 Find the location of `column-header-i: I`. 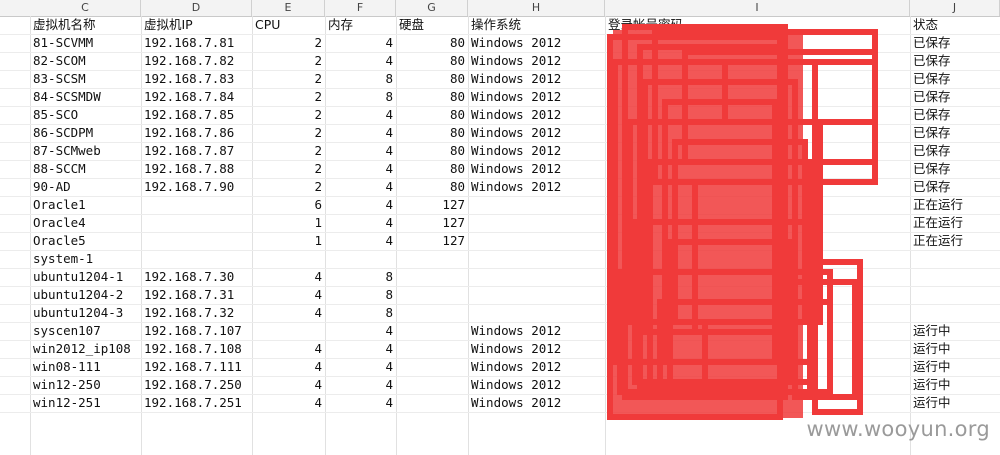

column-header-i: I is located at coordinates (757, 8).